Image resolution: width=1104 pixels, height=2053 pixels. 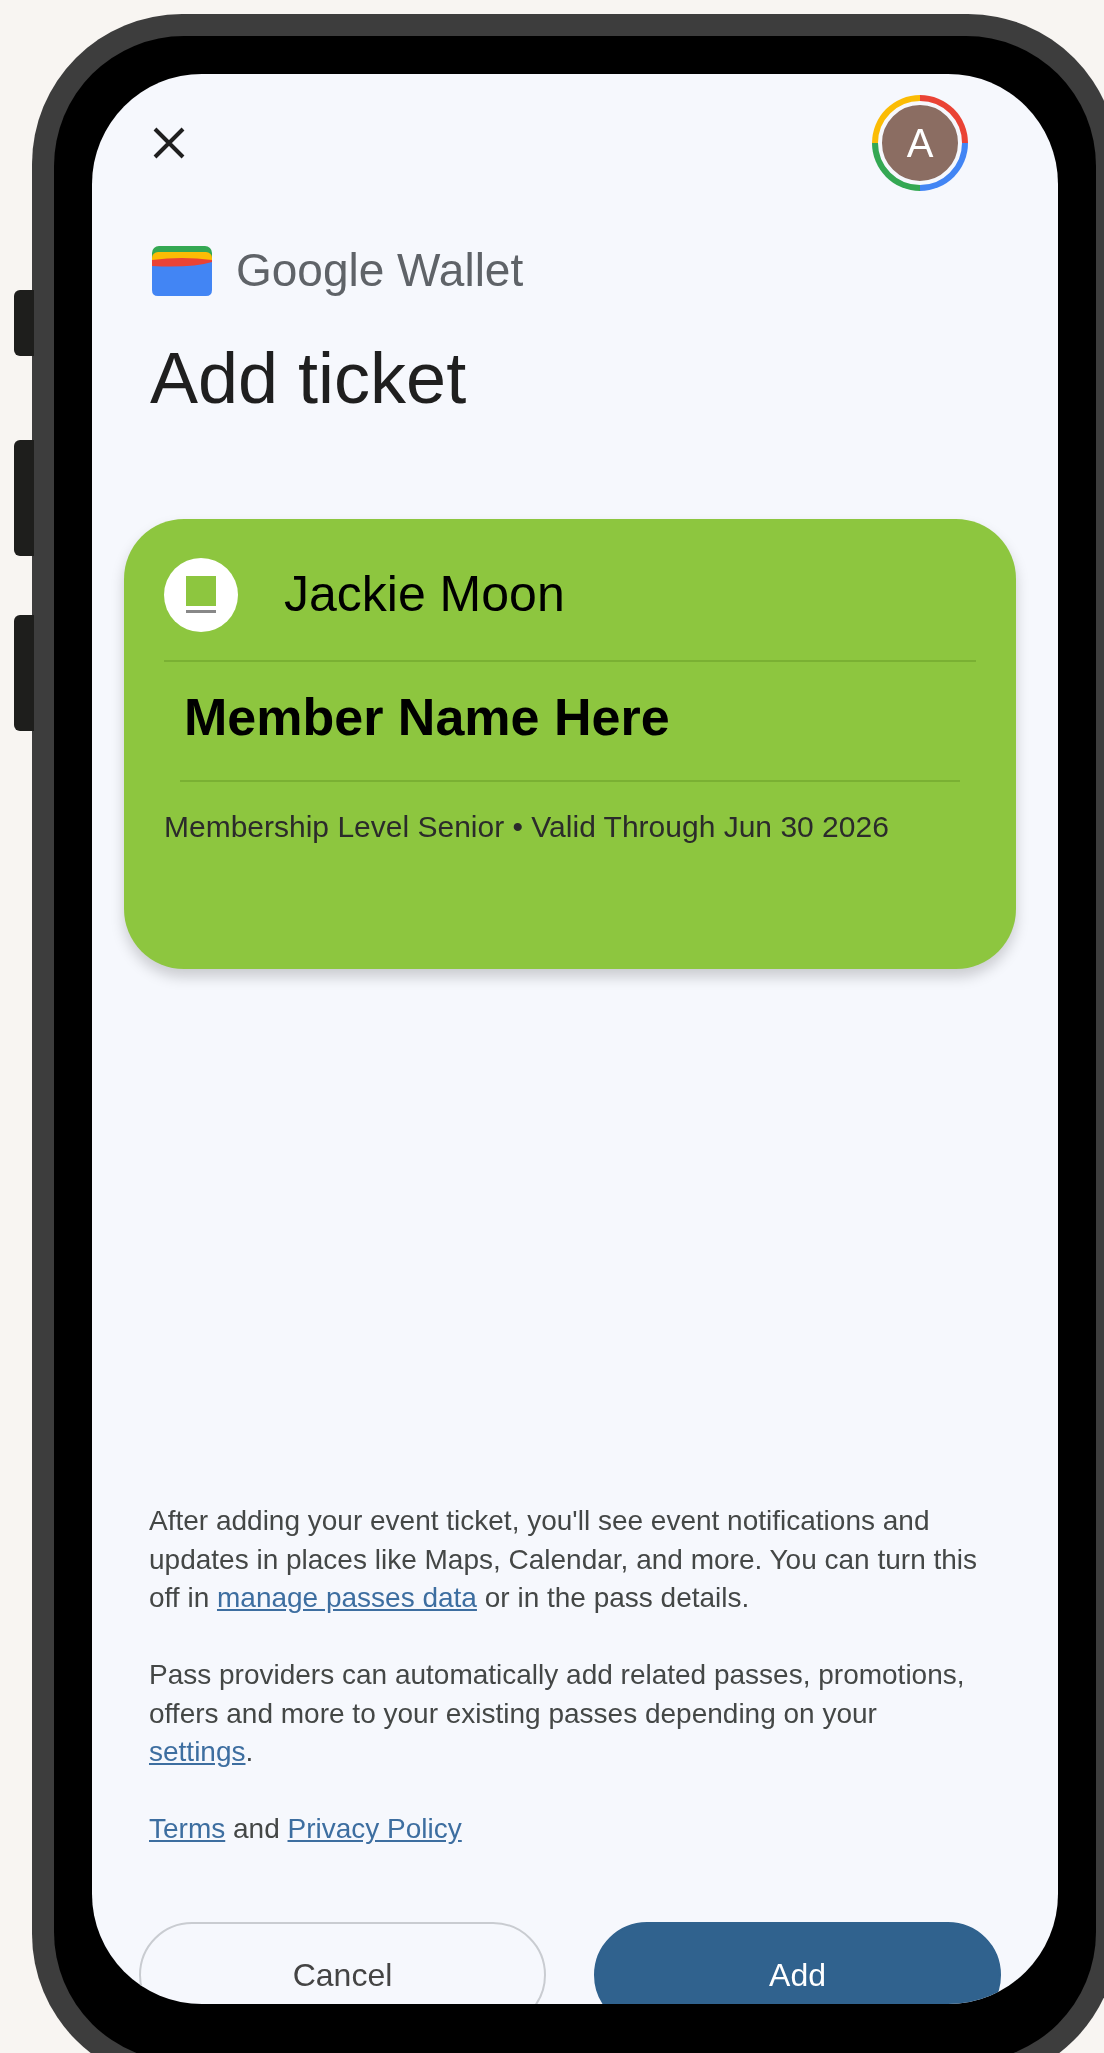 What do you see at coordinates (182, 270) in the screenshot?
I see `wallet-logo-icon` at bounding box center [182, 270].